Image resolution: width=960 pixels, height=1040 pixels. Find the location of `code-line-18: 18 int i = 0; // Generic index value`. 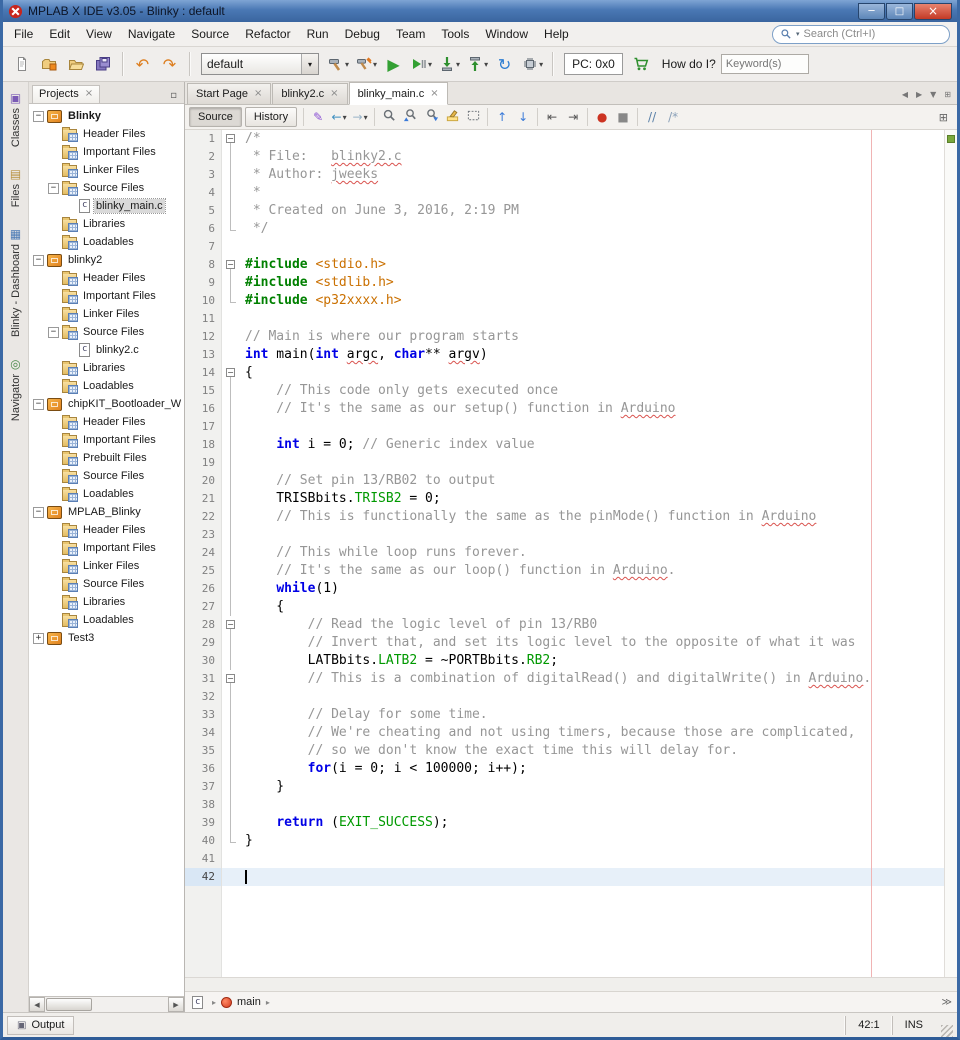

code-line-18: 18 int i = 0; // Generic index value is located at coordinates (564, 445).